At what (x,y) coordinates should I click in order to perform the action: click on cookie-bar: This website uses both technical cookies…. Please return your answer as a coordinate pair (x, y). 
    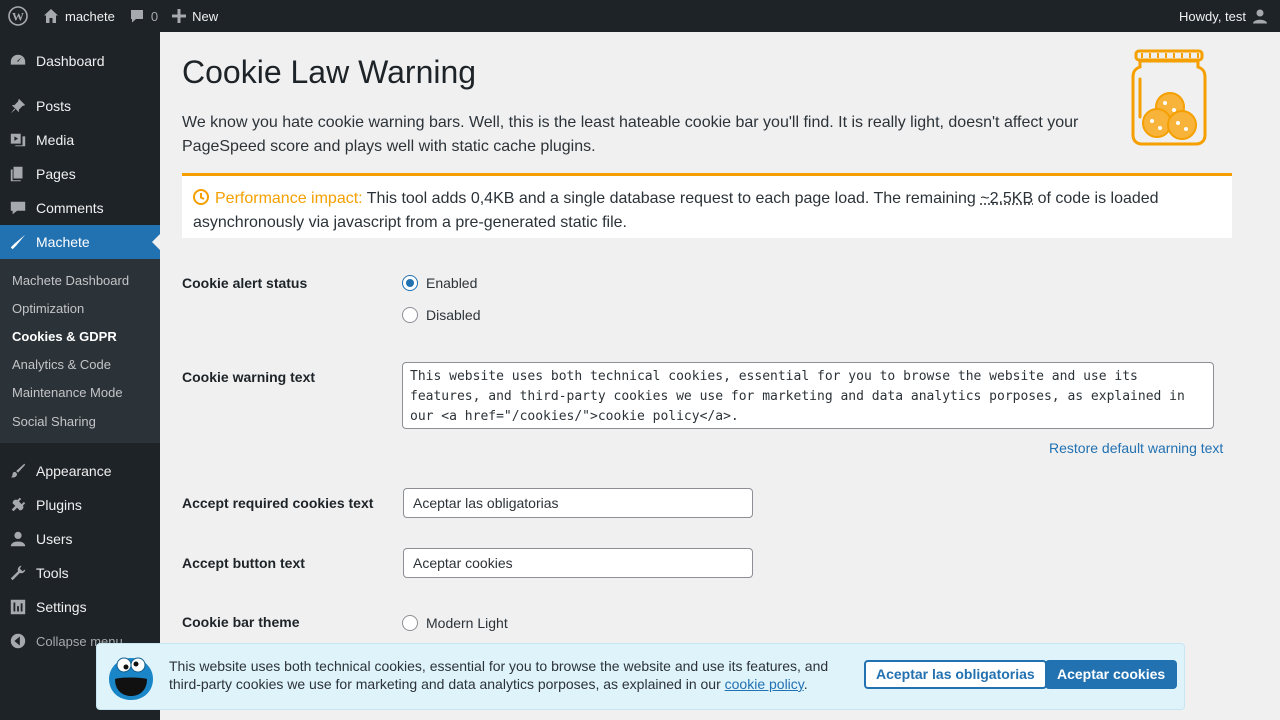
    Looking at the image, I should click on (640, 676).